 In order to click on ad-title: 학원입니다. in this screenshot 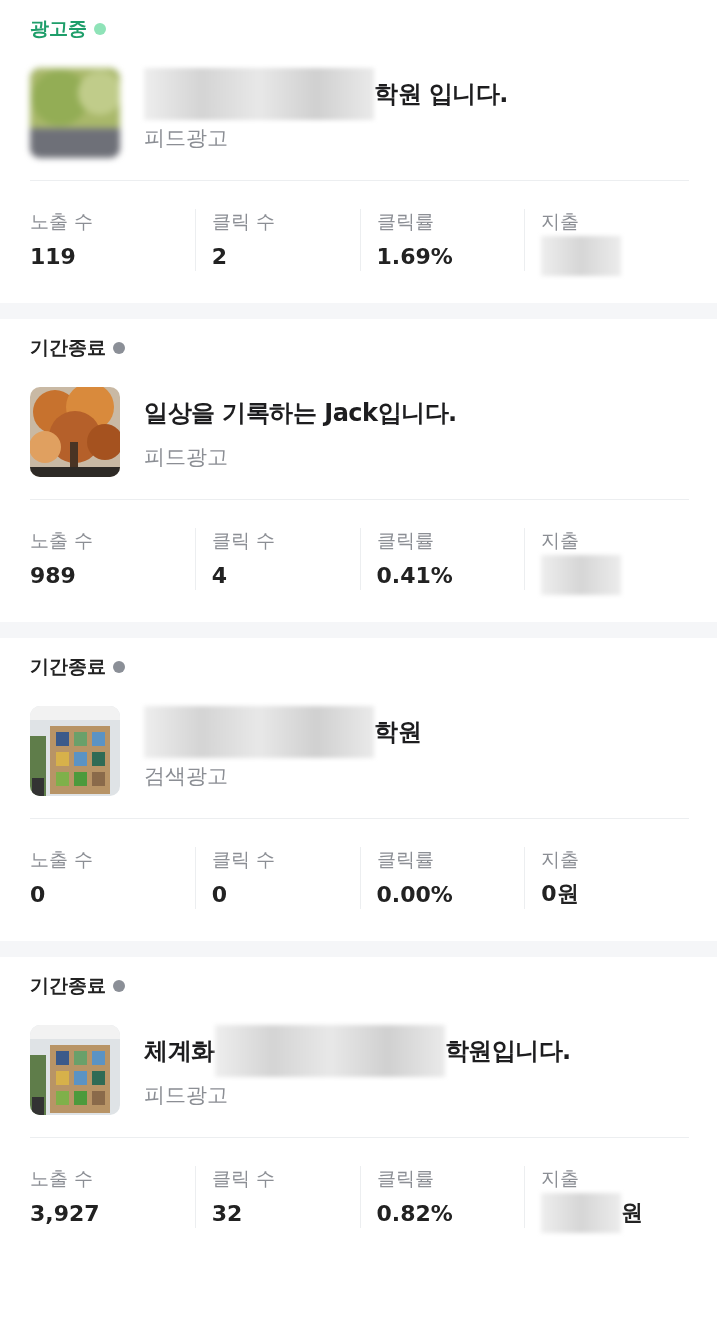, I will do `click(507, 1051)`.